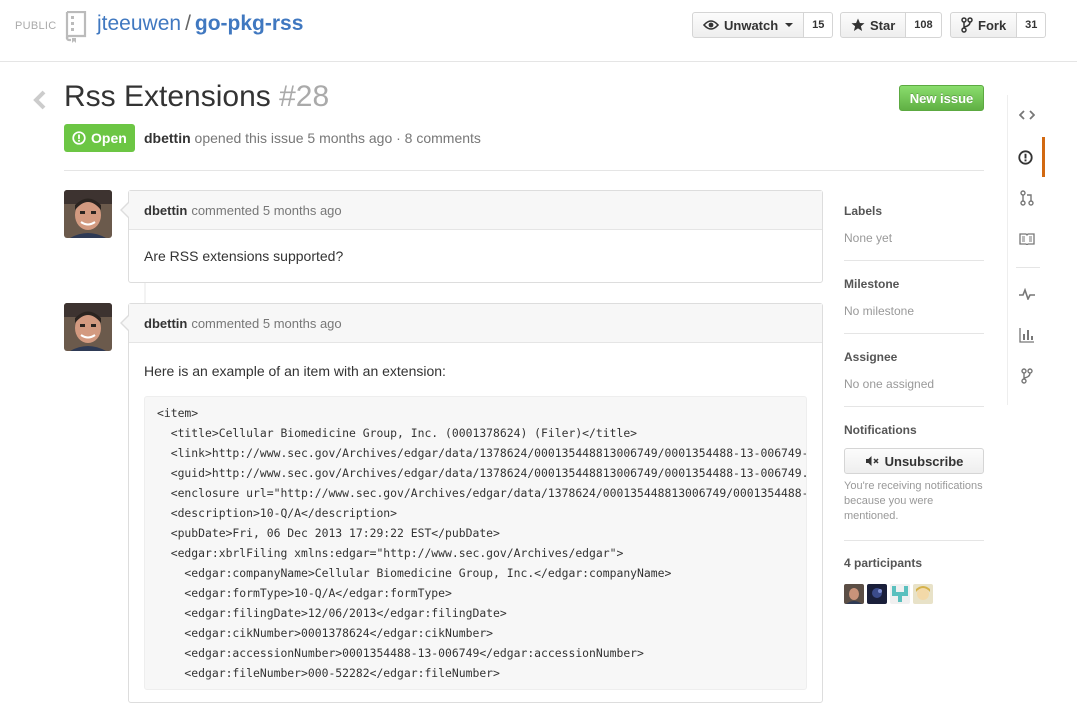 The width and height of the screenshot is (1077, 705). I want to click on network-icon, so click(1026, 376).